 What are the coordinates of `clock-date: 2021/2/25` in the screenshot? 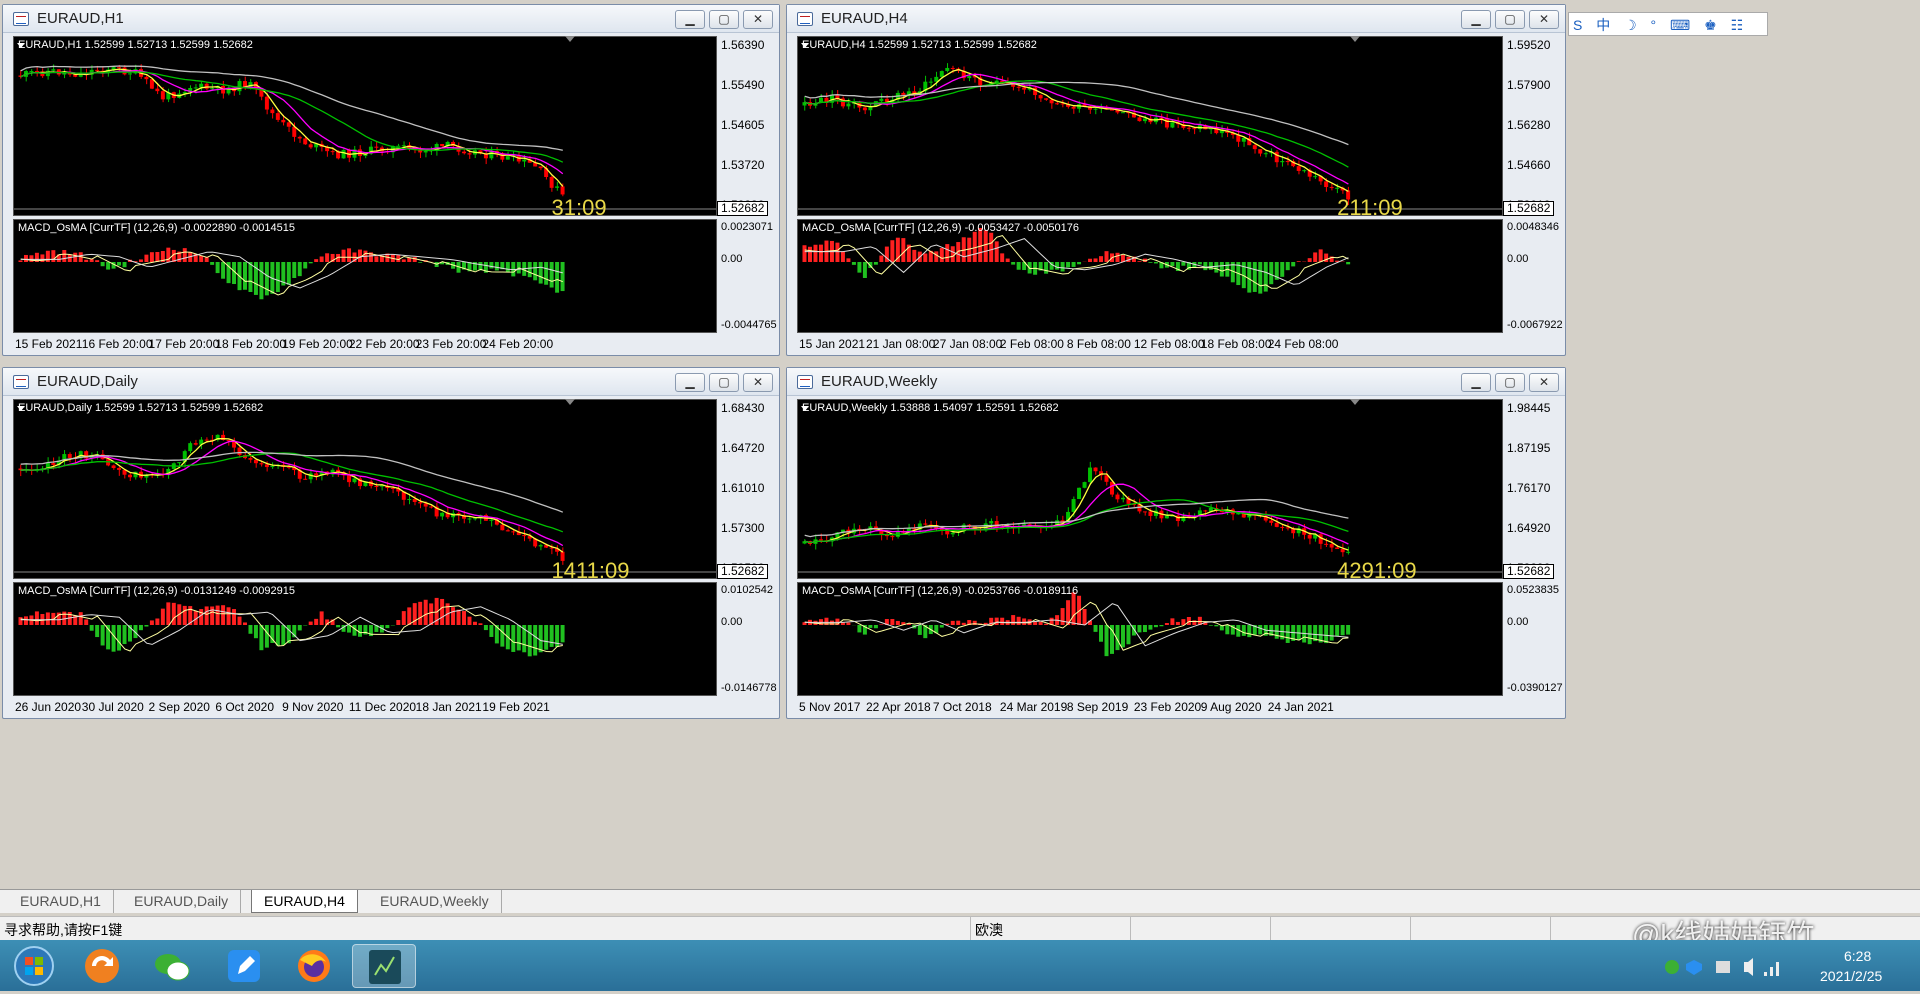 It's located at (1851, 976).